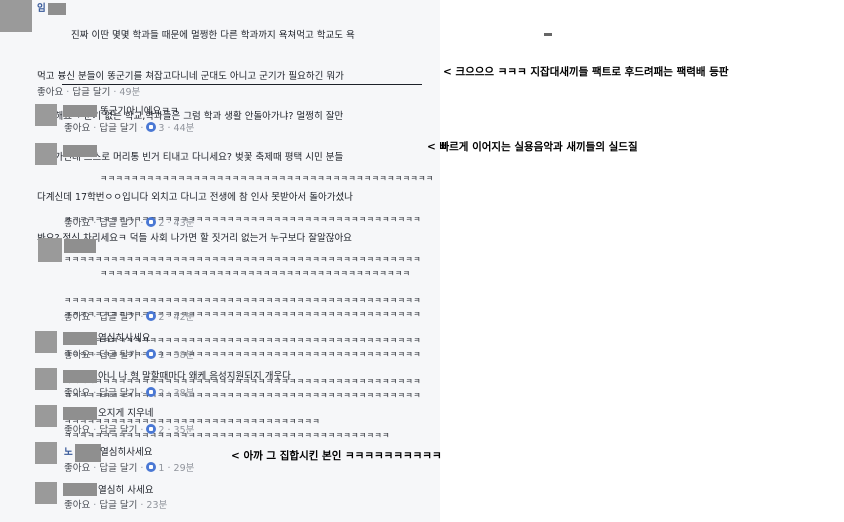 Image resolution: width=844 pixels, height=522 pixels. I want to click on reply-actions: 좋아요 · 답글 달기 · 23분, so click(115, 506).